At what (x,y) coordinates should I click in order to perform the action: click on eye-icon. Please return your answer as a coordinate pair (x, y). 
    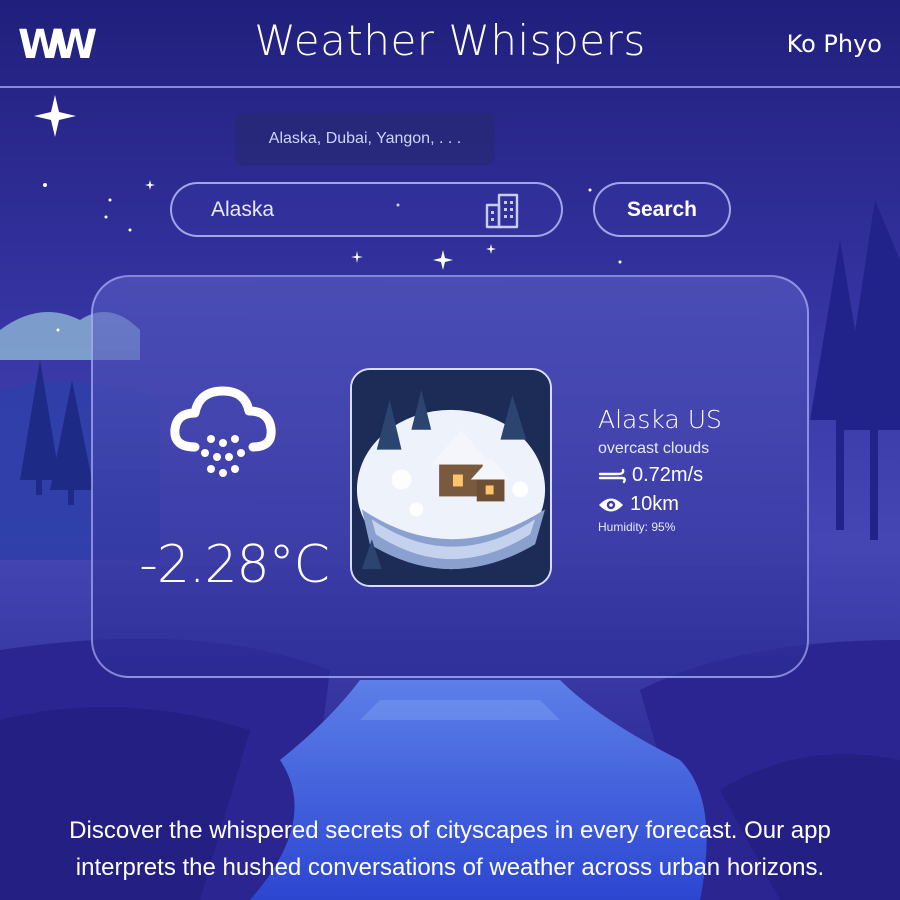
    Looking at the image, I should click on (611, 504).